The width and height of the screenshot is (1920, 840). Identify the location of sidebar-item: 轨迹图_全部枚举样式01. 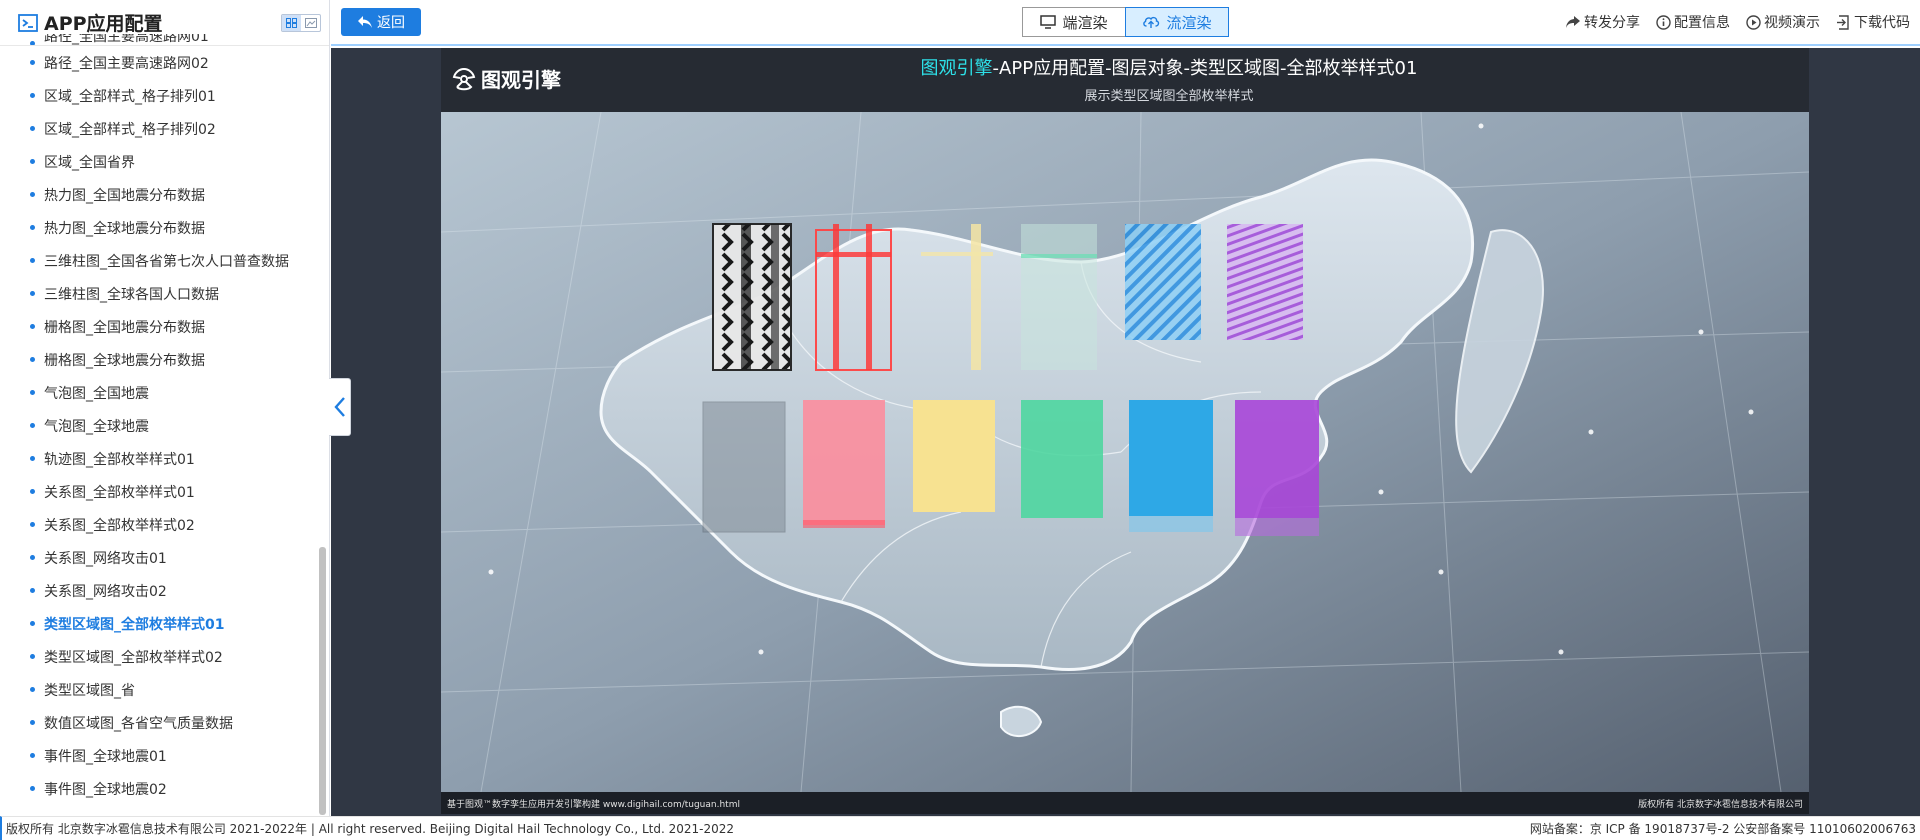
(164, 458).